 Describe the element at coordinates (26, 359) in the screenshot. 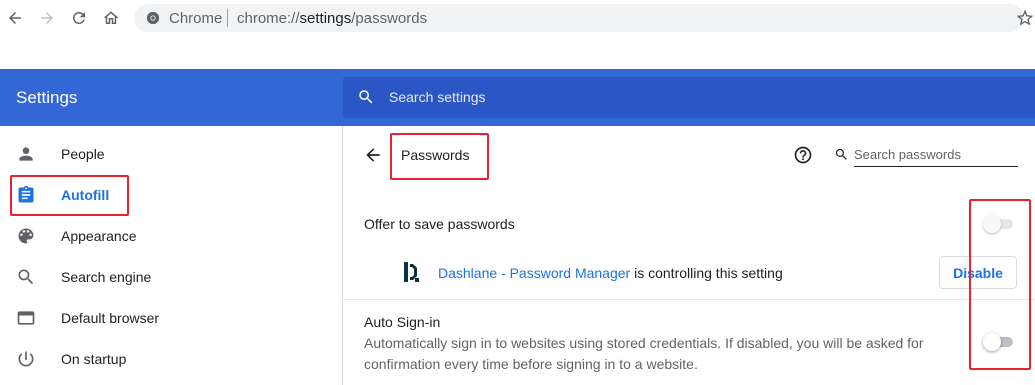

I see `power-icon` at that location.